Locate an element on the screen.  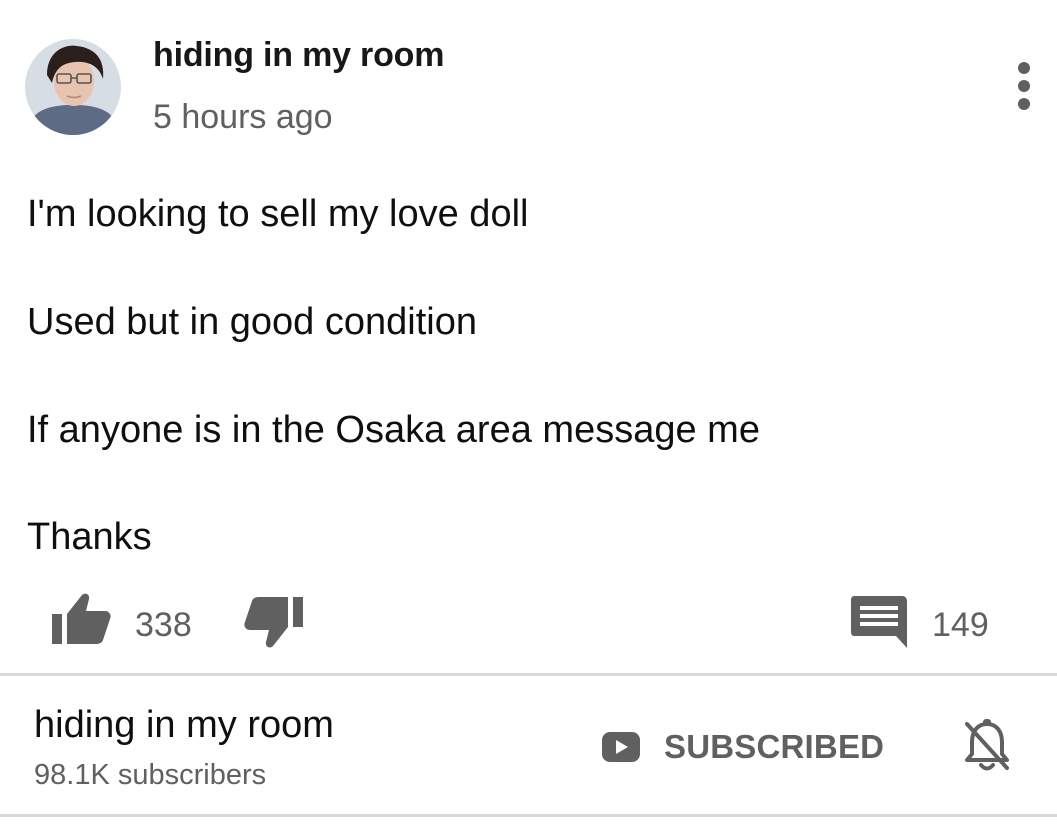
subscribed-label: SUBSCRIBED is located at coordinates (774, 746).